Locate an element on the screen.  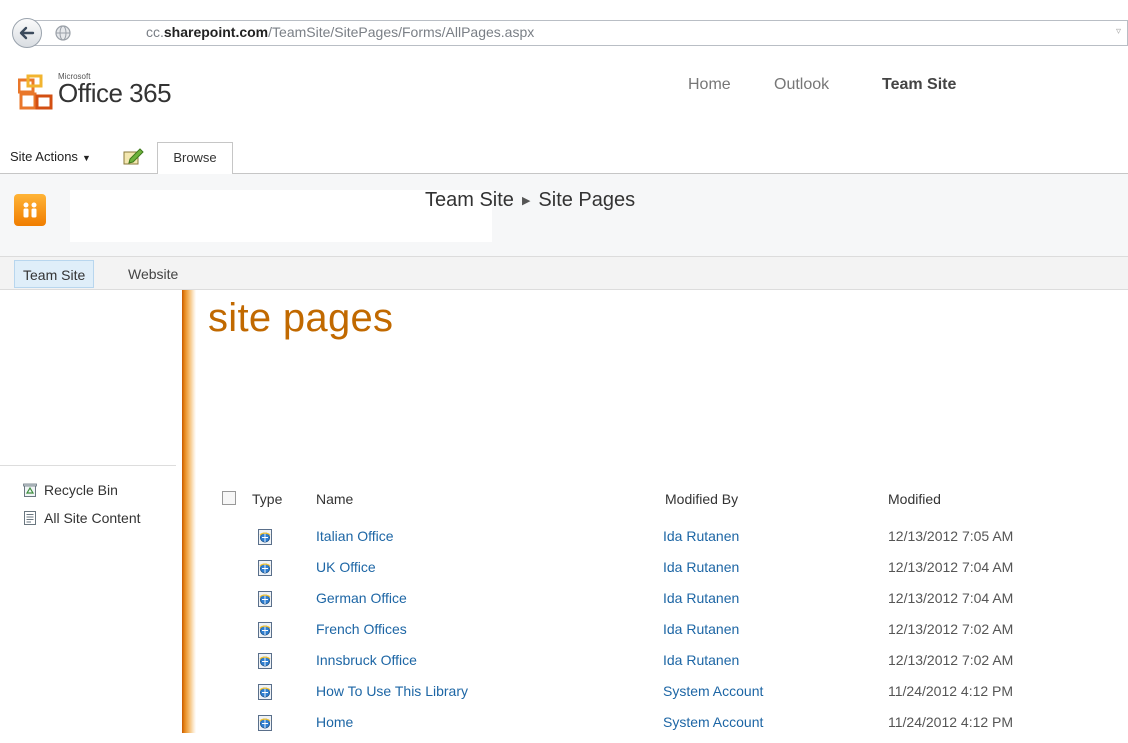
all-site-content-link: All Site Content is located at coordinates (81, 518).